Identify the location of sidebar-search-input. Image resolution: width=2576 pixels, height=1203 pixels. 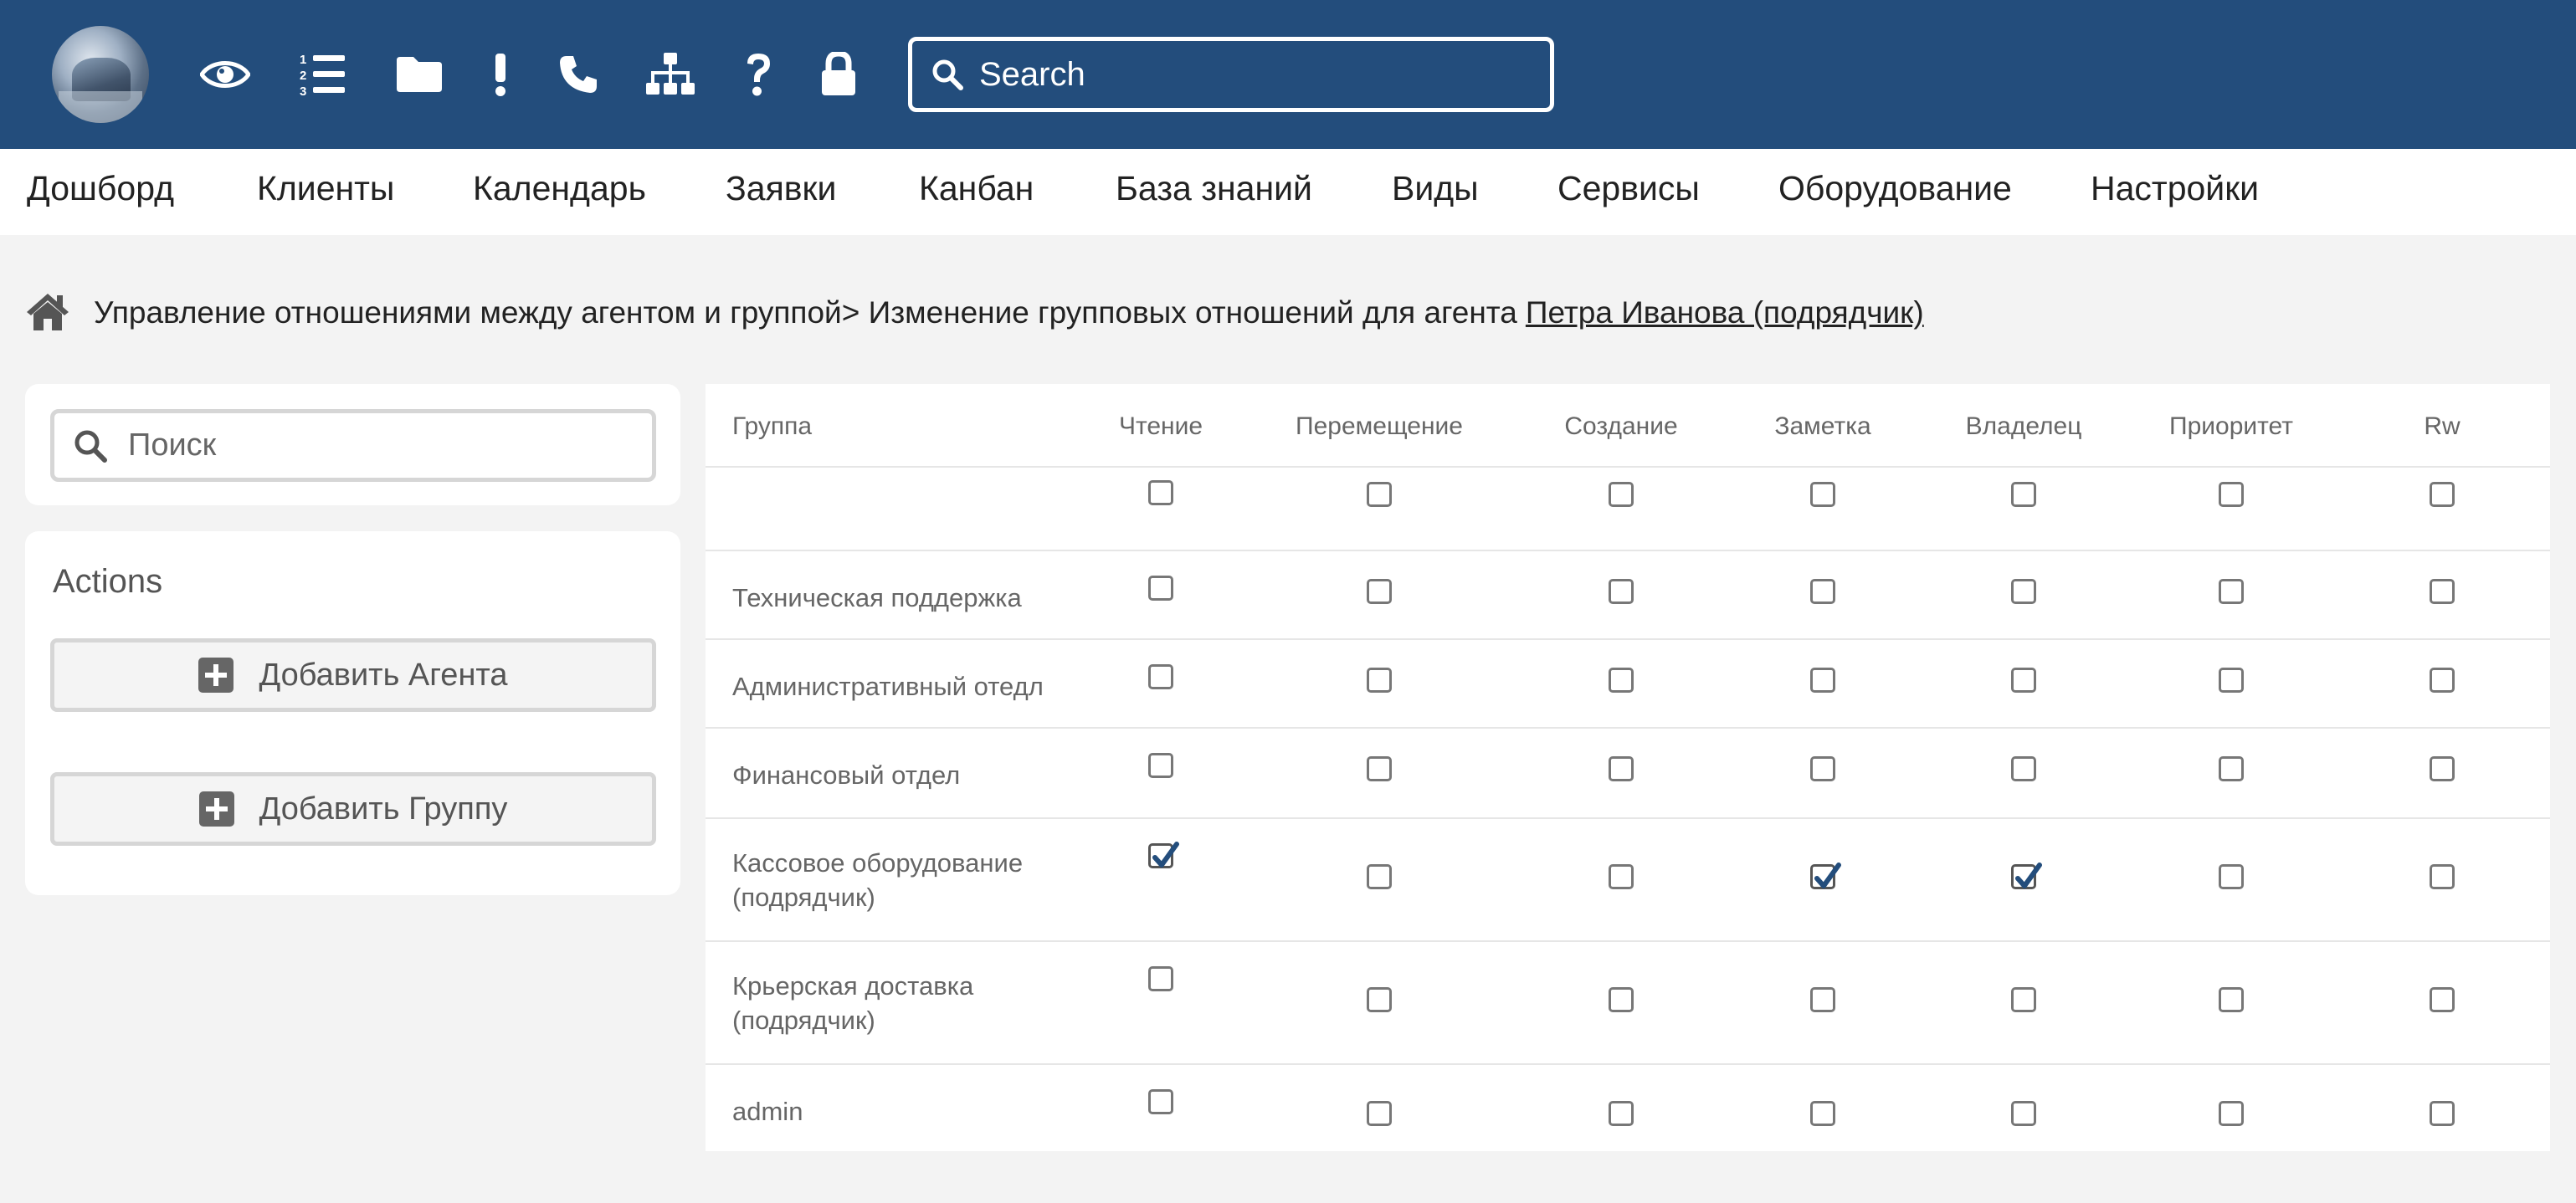
(379, 445).